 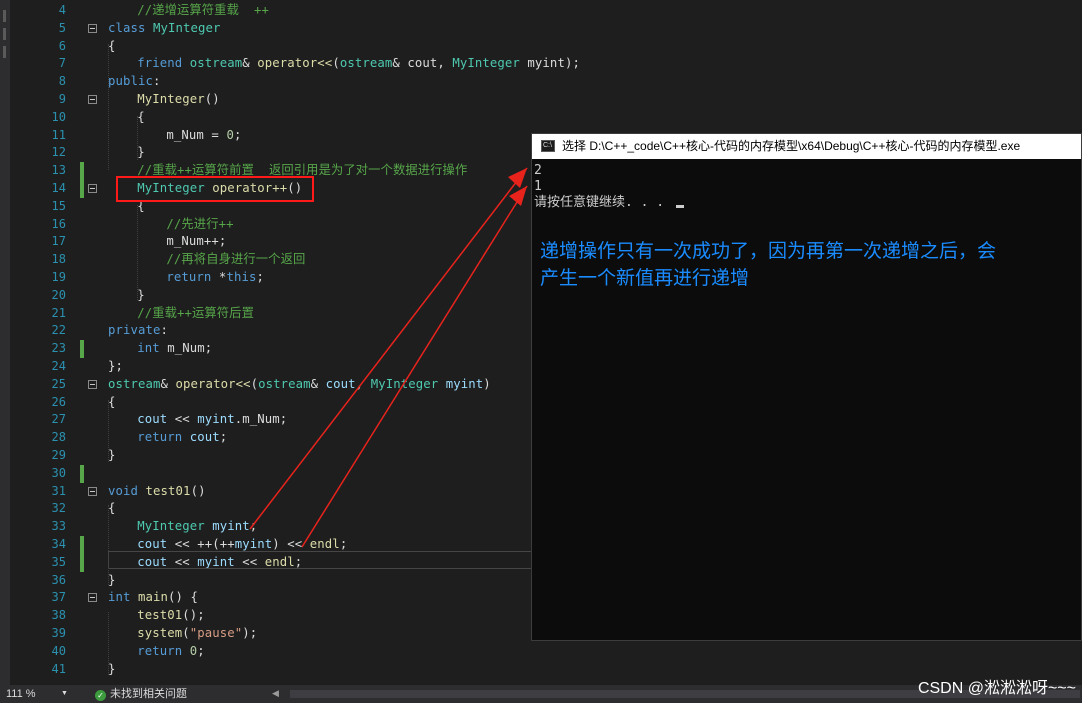 What do you see at coordinates (62, 63) in the screenshot?
I see `line-number: 7` at bounding box center [62, 63].